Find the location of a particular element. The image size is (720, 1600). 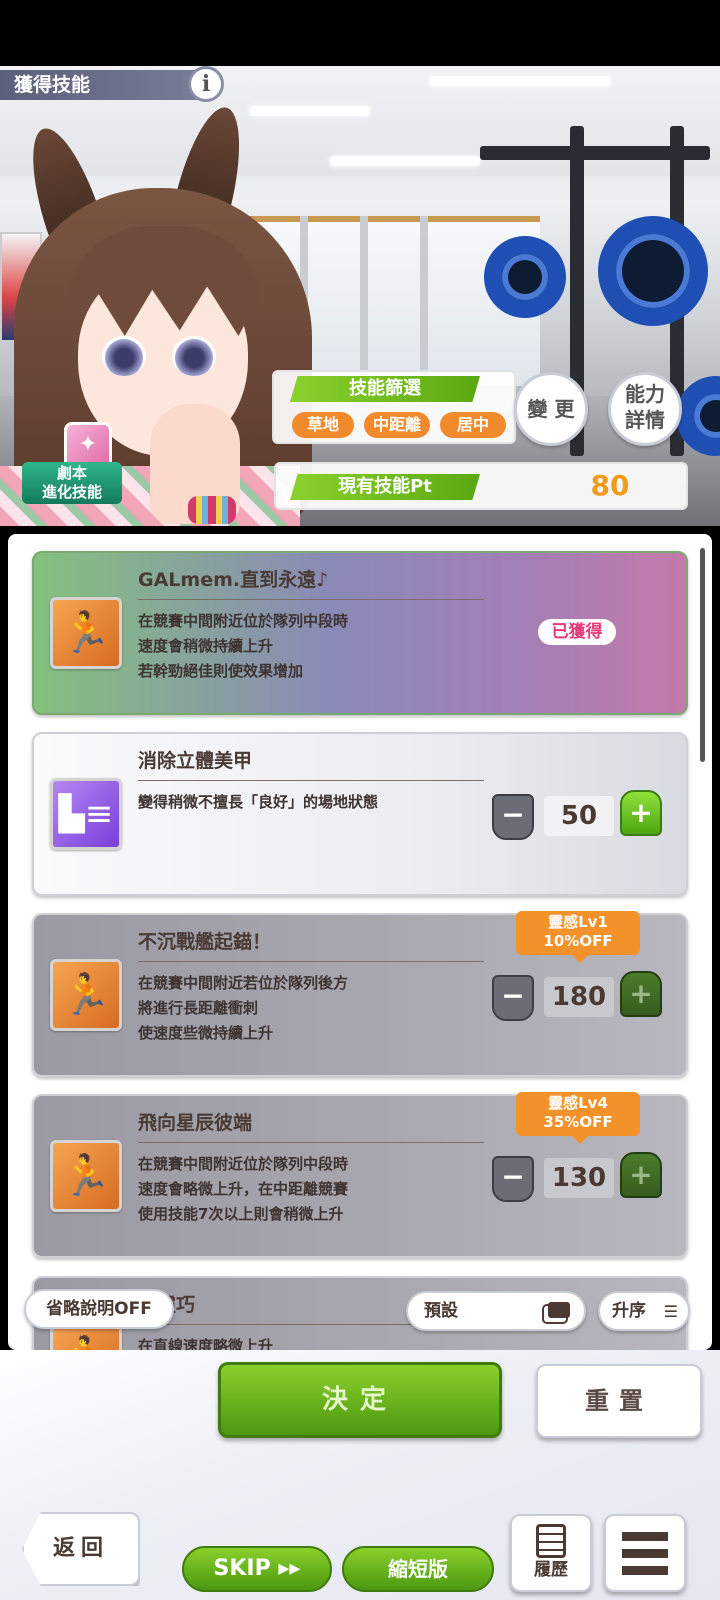

hamburger-menu-icon is located at coordinates (645, 1554).